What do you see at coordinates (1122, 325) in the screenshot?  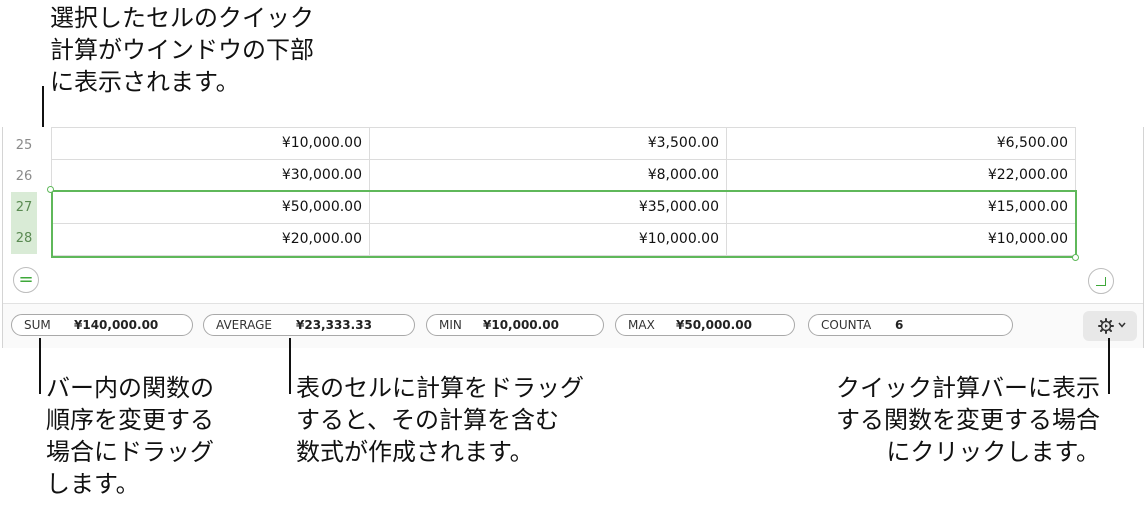 I see `chevron-down-icon` at bounding box center [1122, 325].